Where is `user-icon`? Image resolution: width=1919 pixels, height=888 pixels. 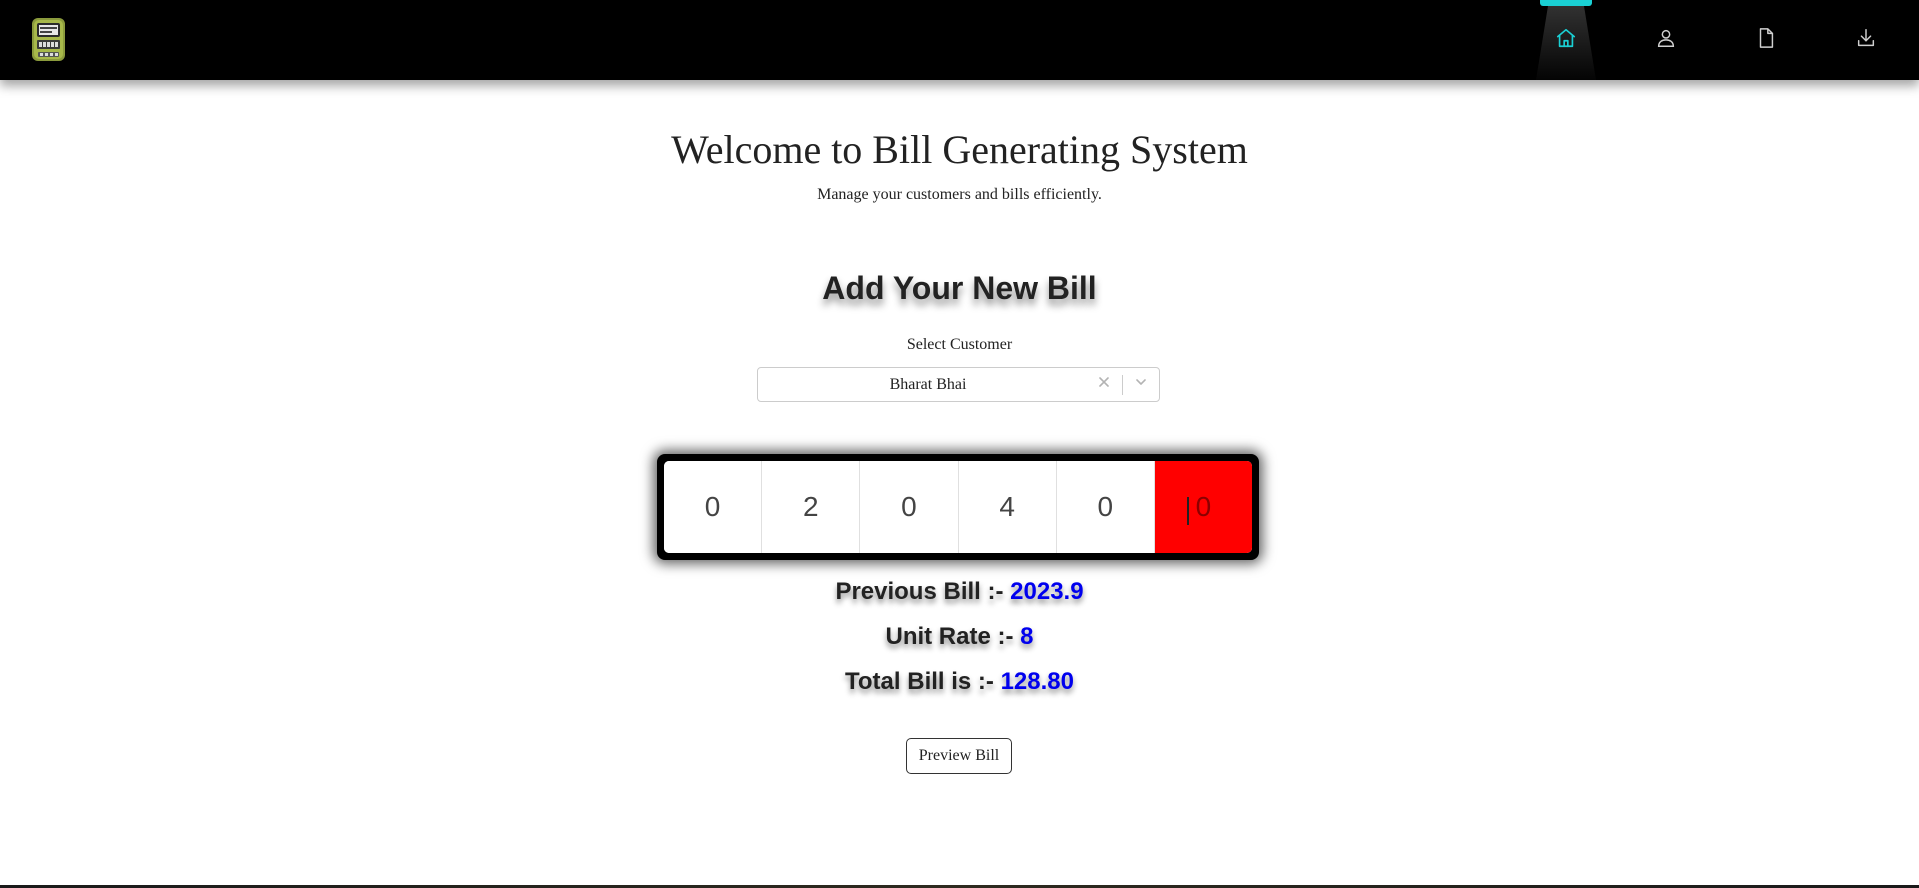 user-icon is located at coordinates (1666, 40).